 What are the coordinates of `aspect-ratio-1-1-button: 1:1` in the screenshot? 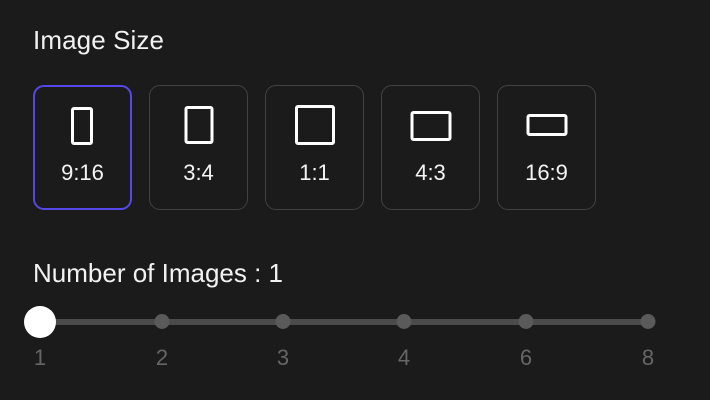 It's located at (314, 147).